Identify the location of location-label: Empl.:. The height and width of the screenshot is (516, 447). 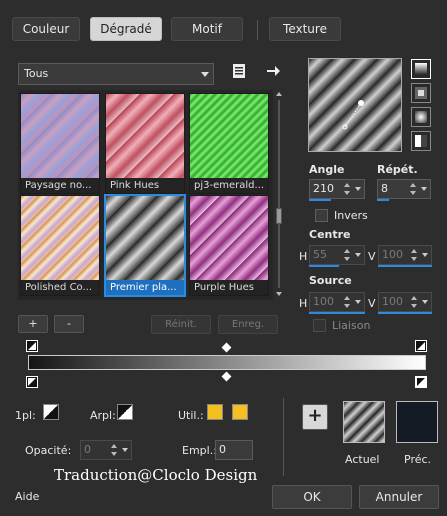
(199, 450).